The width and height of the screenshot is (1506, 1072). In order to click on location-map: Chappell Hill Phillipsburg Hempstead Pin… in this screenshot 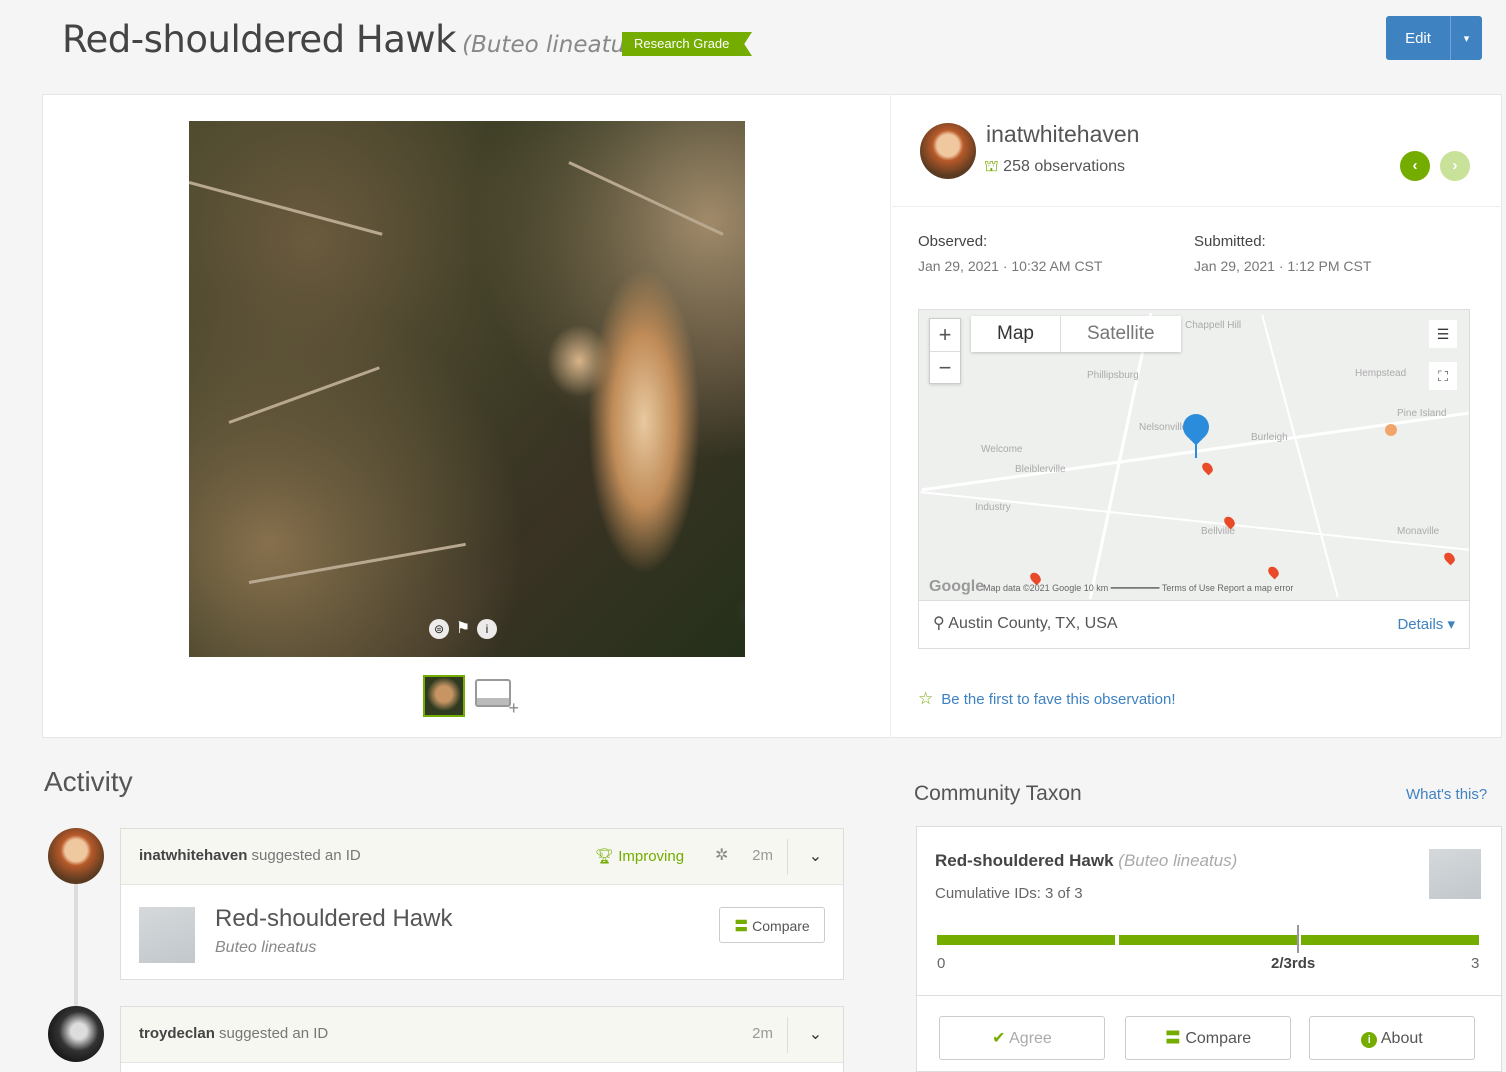, I will do `click(1194, 455)`.